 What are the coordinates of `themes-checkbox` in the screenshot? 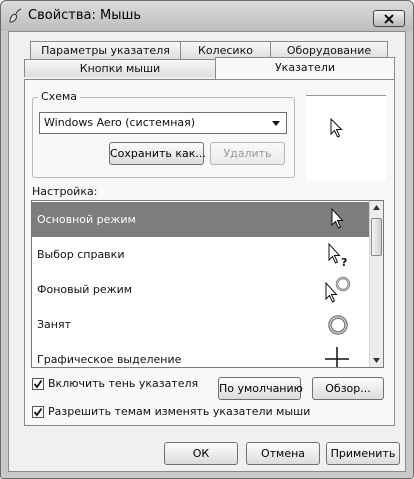 It's located at (38, 412).